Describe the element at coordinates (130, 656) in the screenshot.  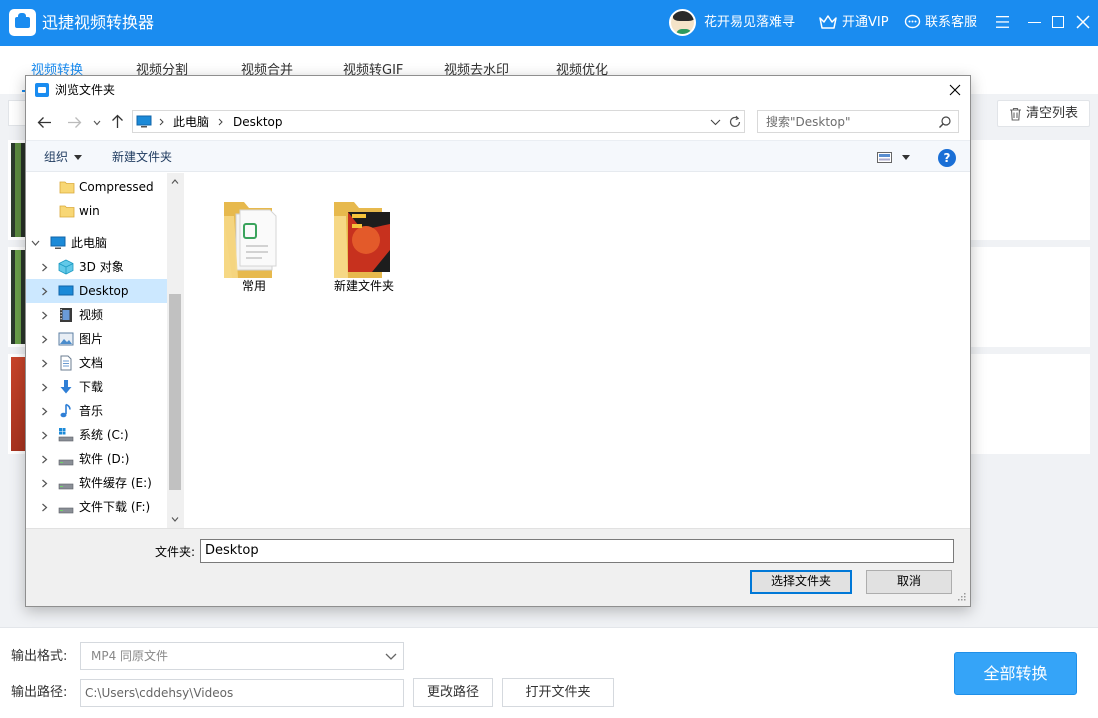
I see `output-format-value: MP4 同原文件` at that location.